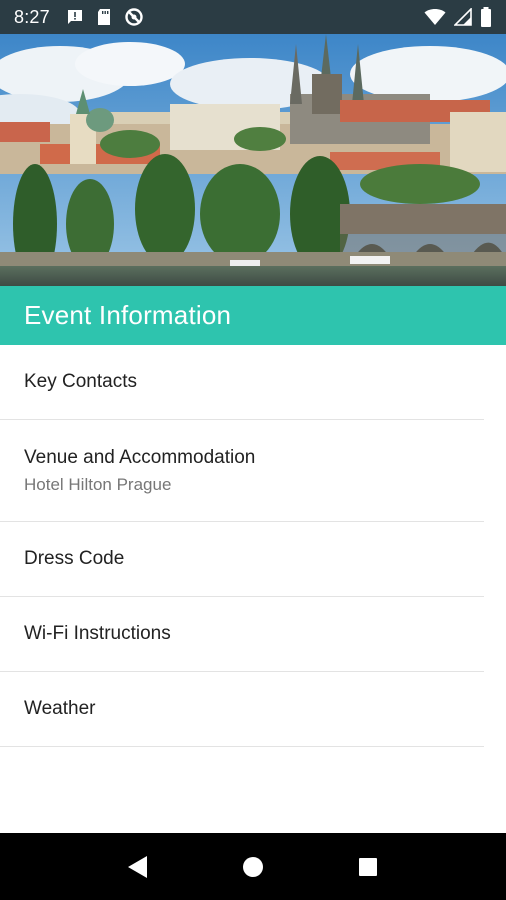  Describe the element at coordinates (435, 17) in the screenshot. I see `wifi-icon` at that location.